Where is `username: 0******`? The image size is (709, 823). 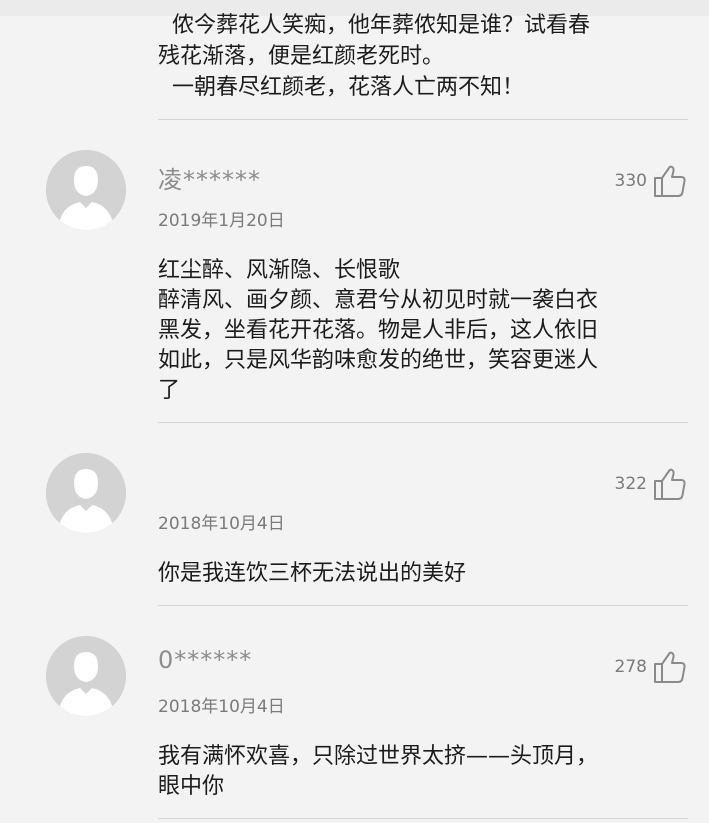 username: 0****** is located at coordinates (205, 660).